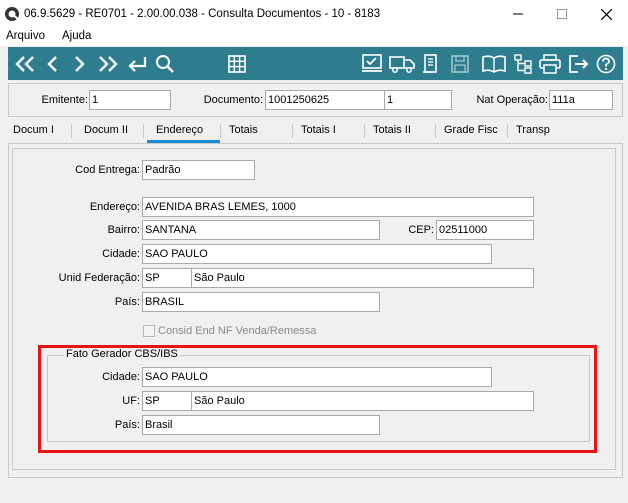 This screenshot has height=503, width=628. I want to click on minimize-button, so click(518, 14).